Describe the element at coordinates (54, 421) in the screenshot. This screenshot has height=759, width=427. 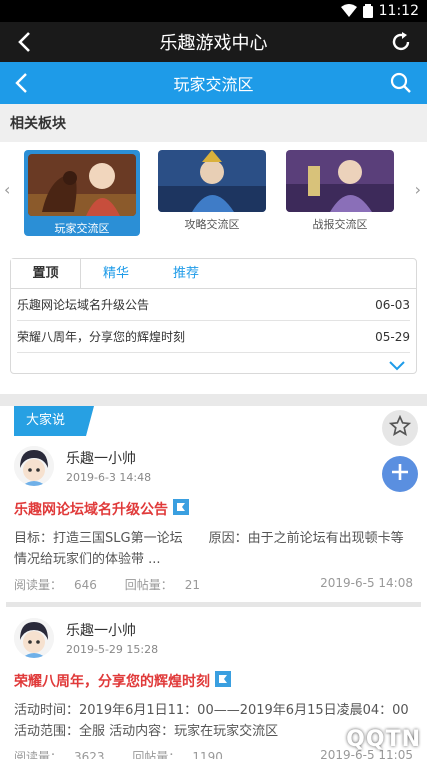
I see `feed-badge: 大家说` at that location.